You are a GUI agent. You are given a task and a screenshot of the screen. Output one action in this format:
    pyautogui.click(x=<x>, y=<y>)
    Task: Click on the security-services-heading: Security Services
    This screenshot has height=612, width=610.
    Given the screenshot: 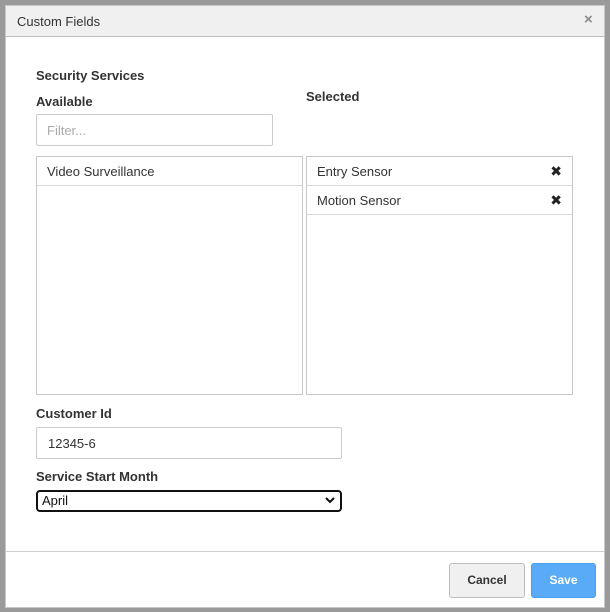 What is the action you would take?
    pyautogui.click(x=90, y=75)
    